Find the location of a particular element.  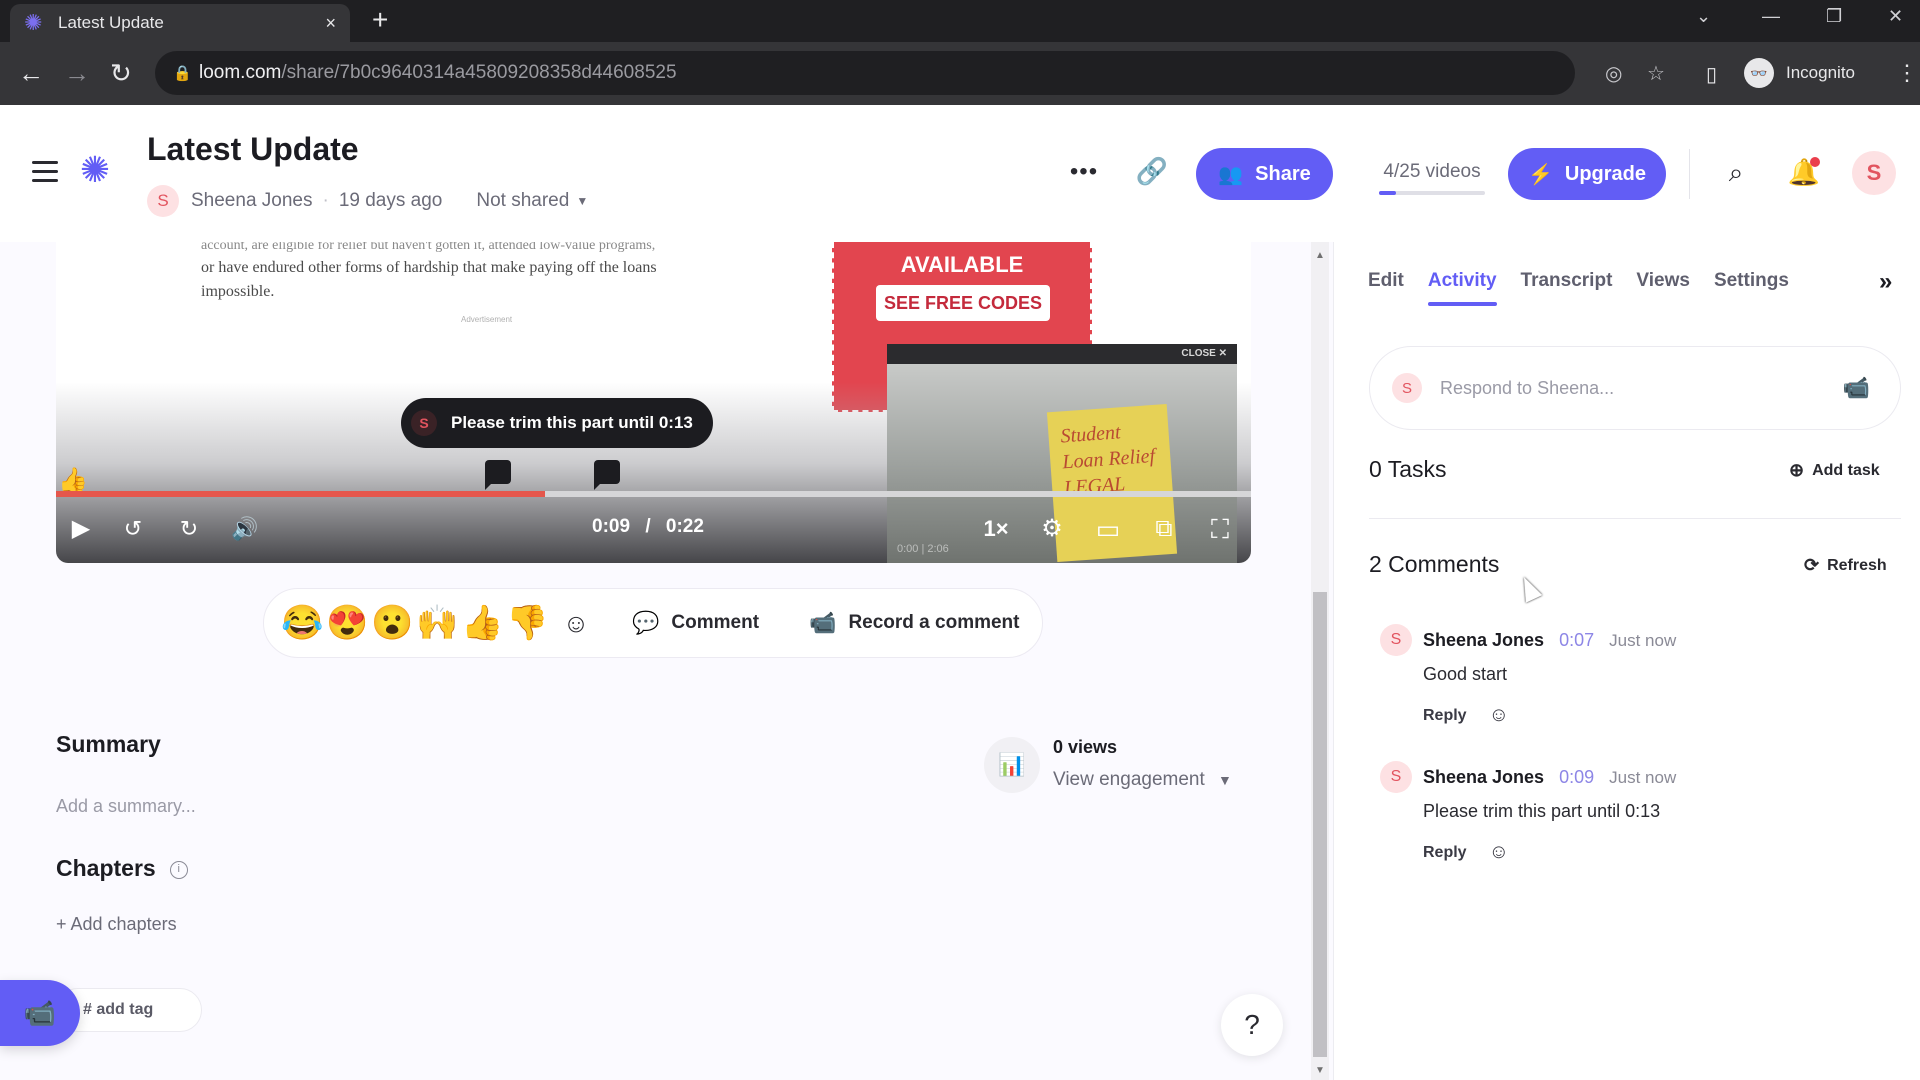

search-icon: ⌕ is located at coordinates (1736, 173).